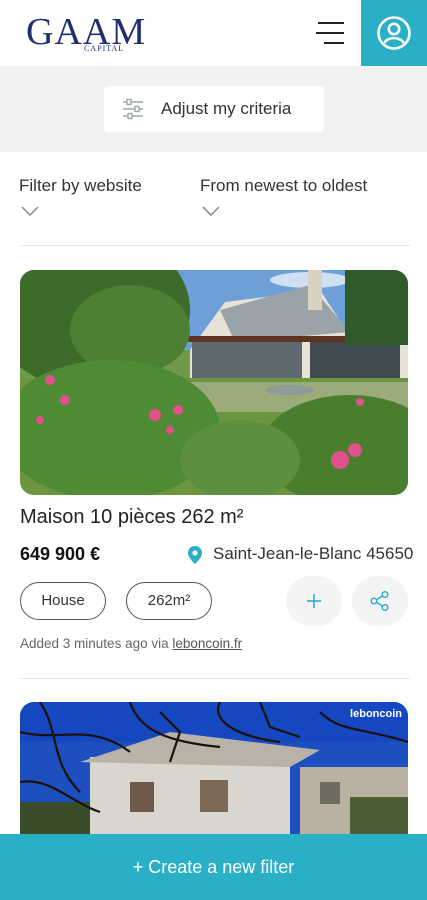 The width and height of the screenshot is (427, 900). I want to click on plus-icon, so click(314, 601).